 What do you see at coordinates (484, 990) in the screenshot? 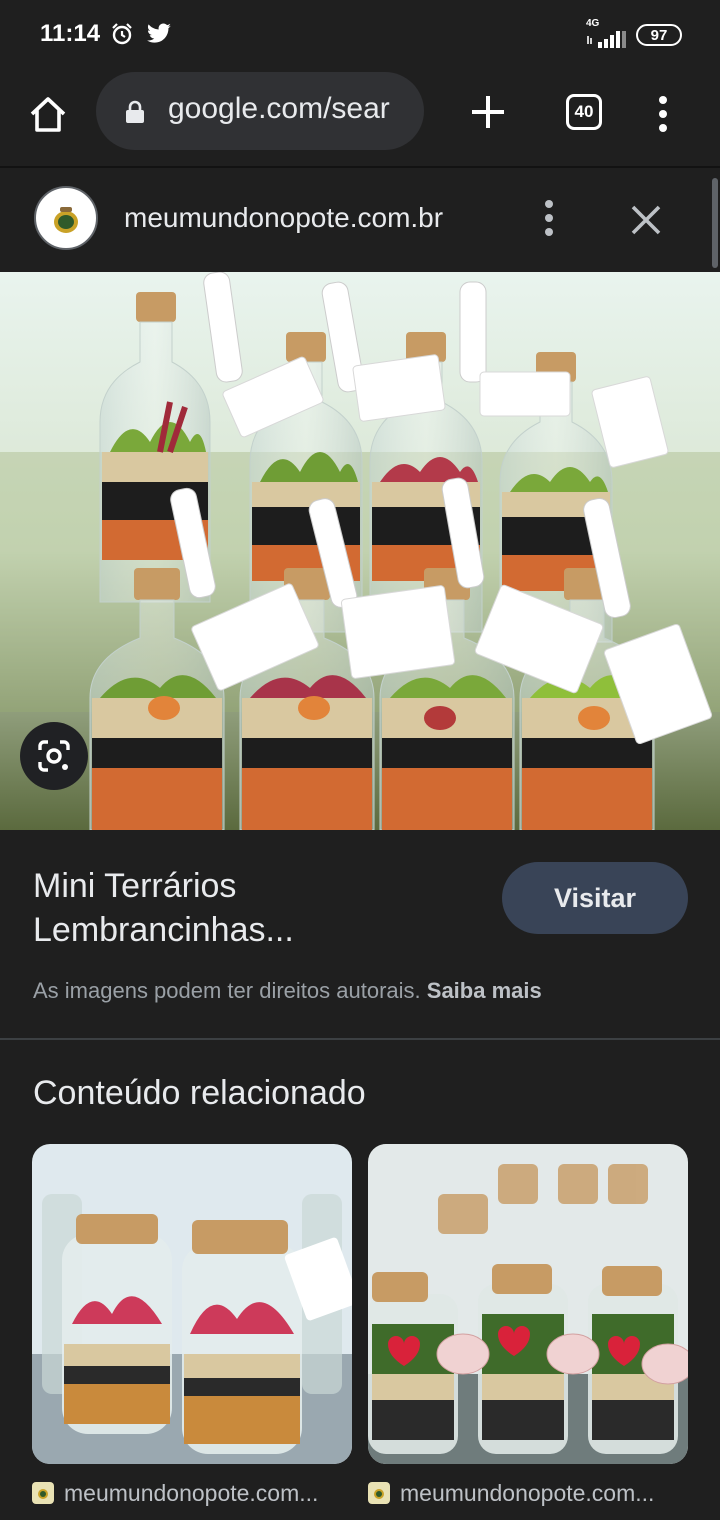
I see `learn-more-link: Saiba mais` at bounding box center [484, 990].